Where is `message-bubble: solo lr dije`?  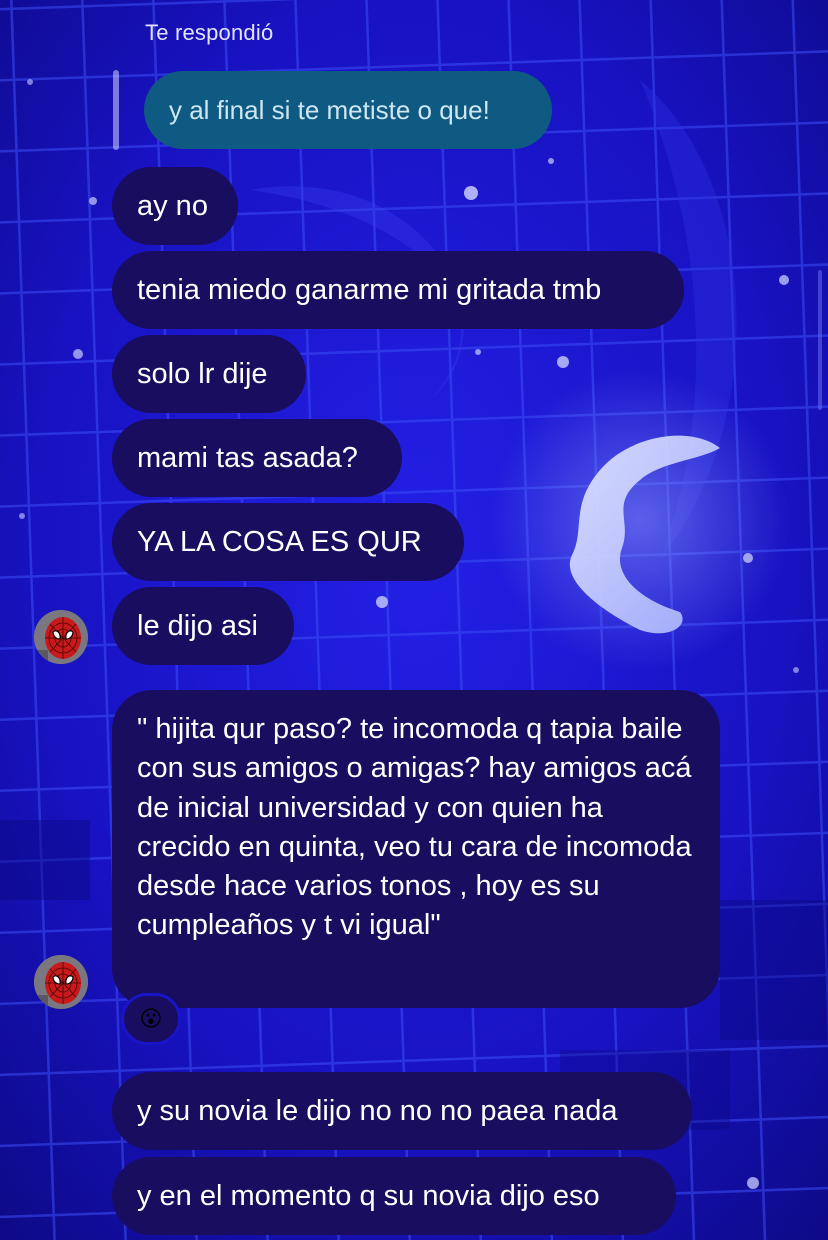 message-bubble: solo lr dije is located at coordinates (209, 374).